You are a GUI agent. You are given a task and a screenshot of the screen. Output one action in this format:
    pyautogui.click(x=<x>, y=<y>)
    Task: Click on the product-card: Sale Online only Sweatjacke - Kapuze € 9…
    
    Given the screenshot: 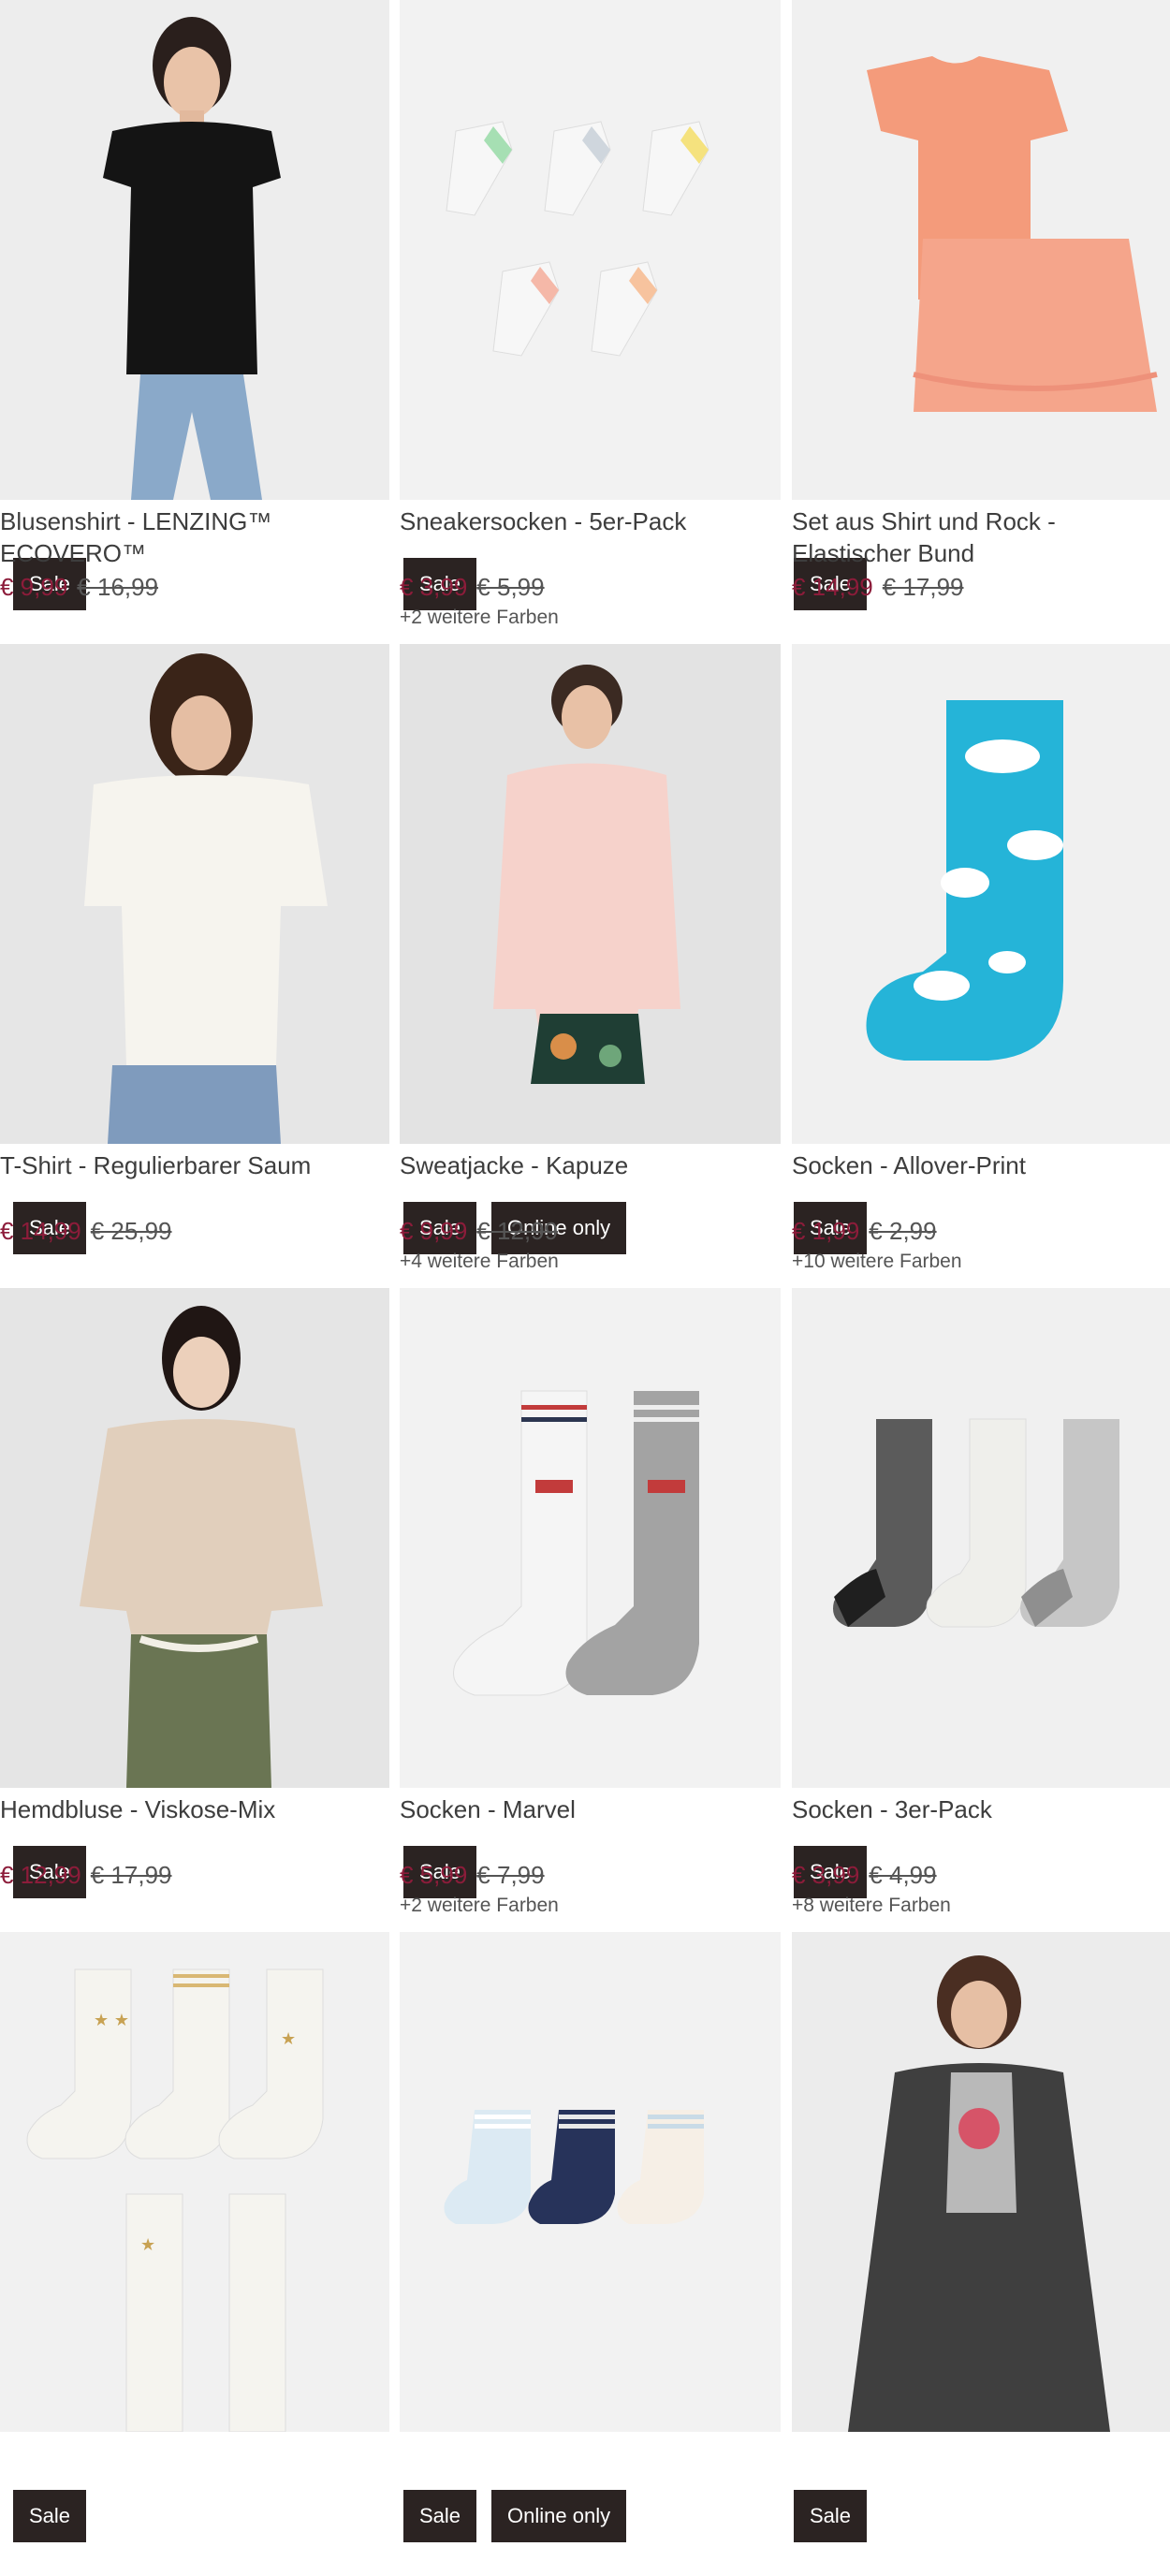 What is the action you would take?
    pyautogui.click(x=585, y=966)
    